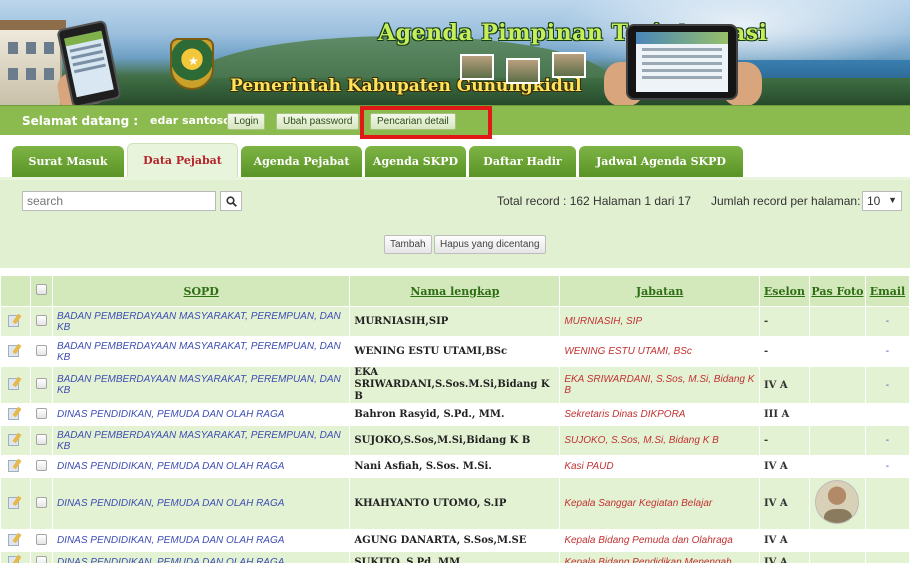 The width and height of the screenshot is (910, 563). What do you see at coordinates (682, 62) in the screenshot?
I see `tablet-graphic` at bounding box center [682, 62].